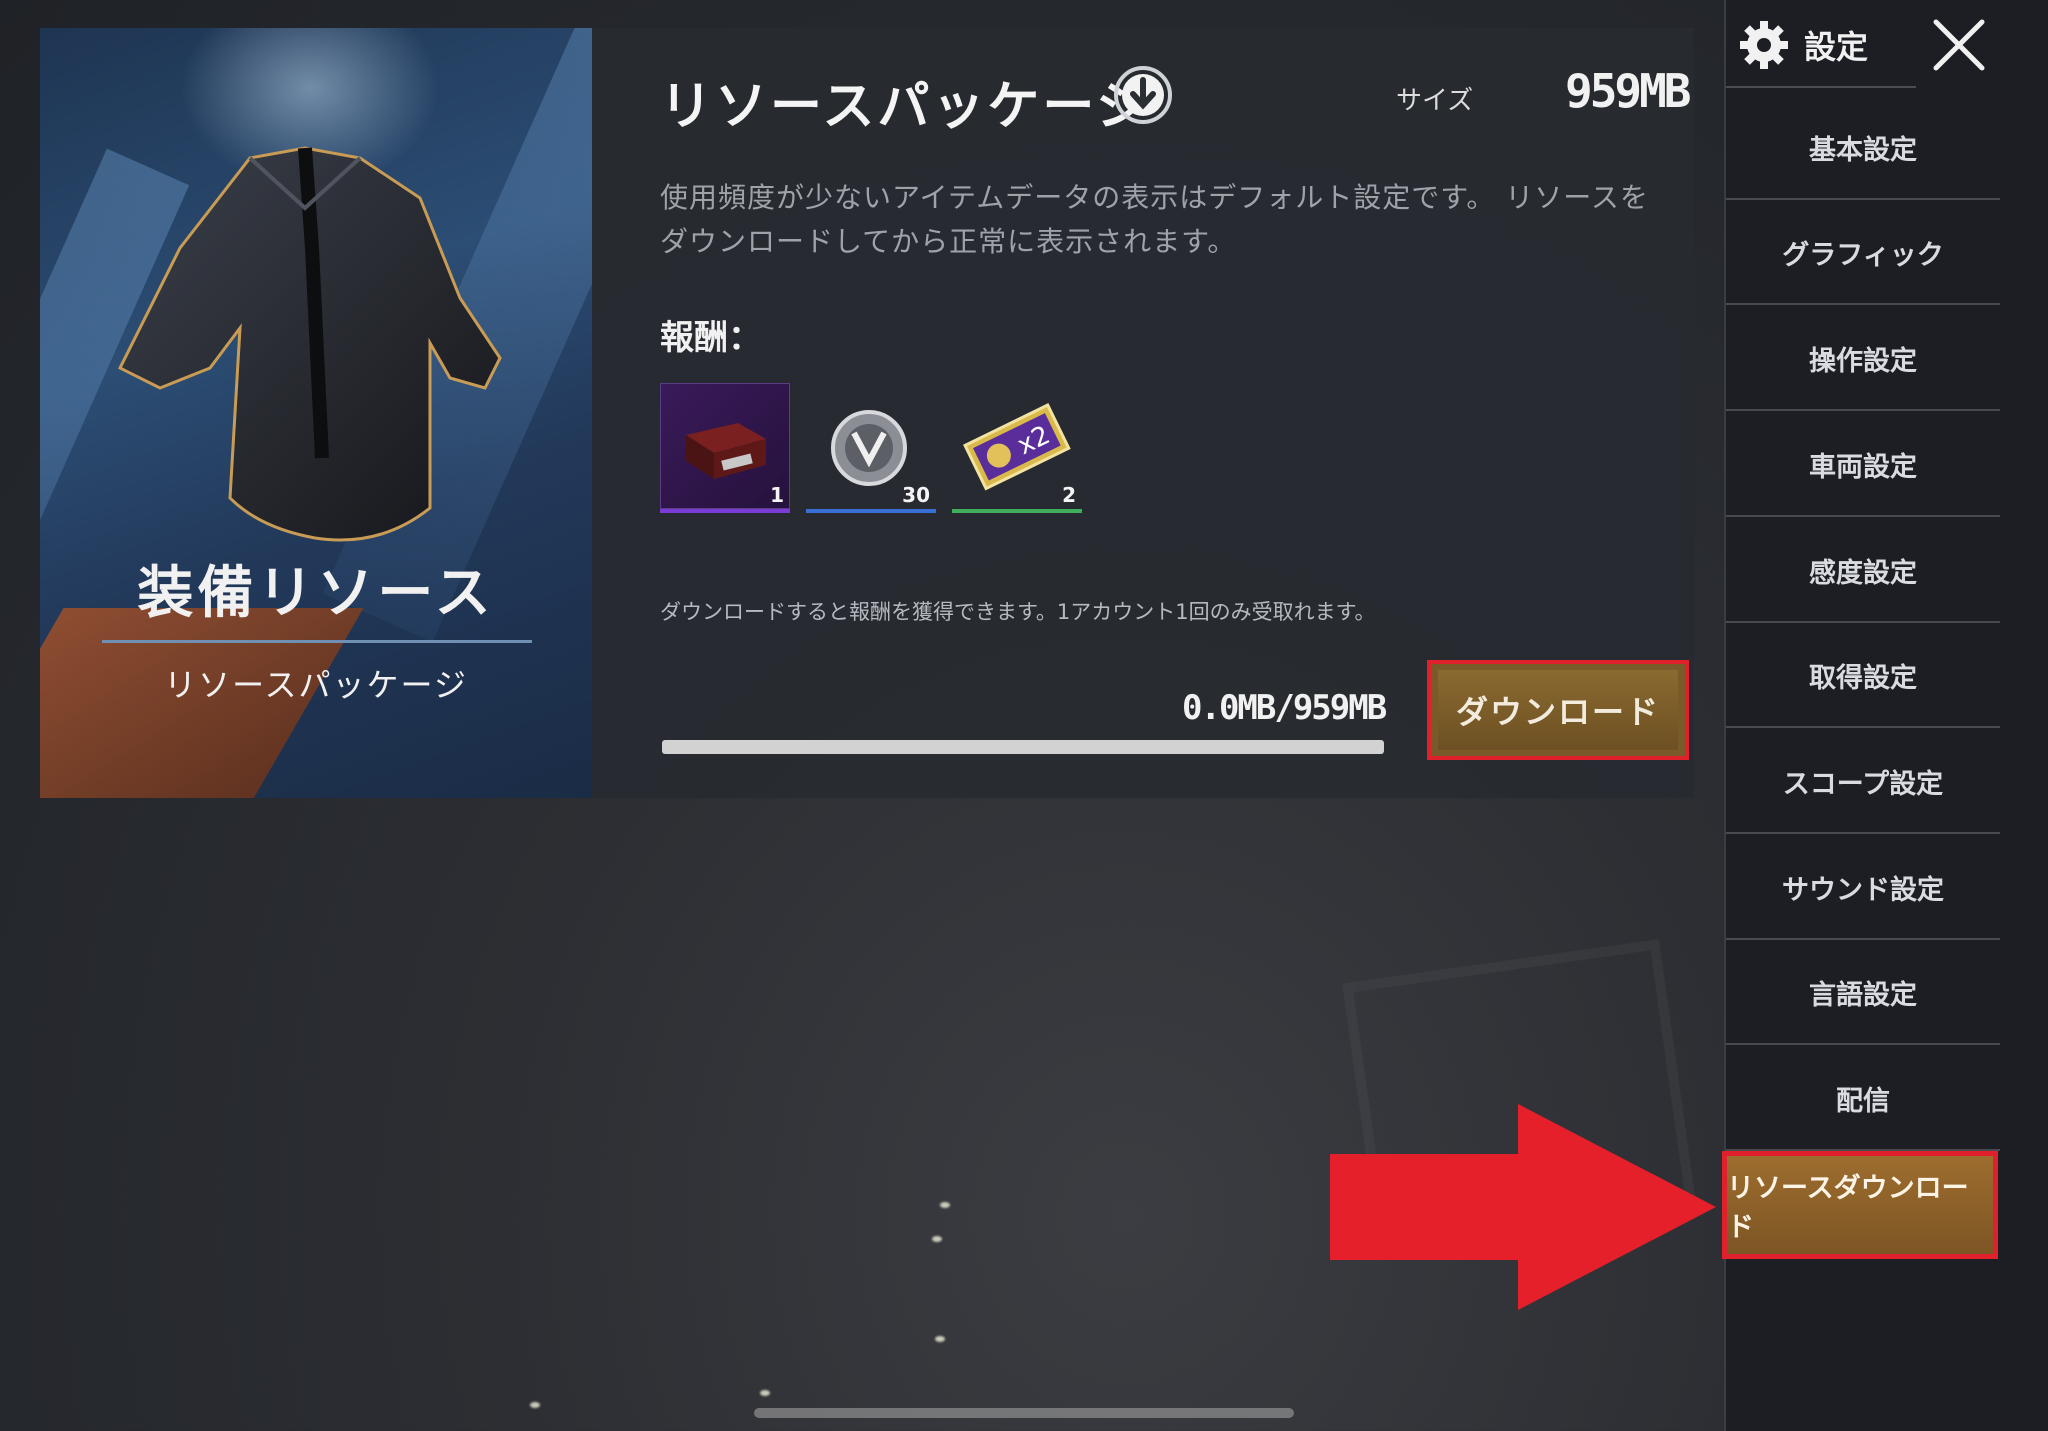 Image resolution: width=2048 pixels, height=1431 pixels. Describe the element at coordinates (711, 338) in the screenshot. I see `reward-label: 報酬：` at that location.